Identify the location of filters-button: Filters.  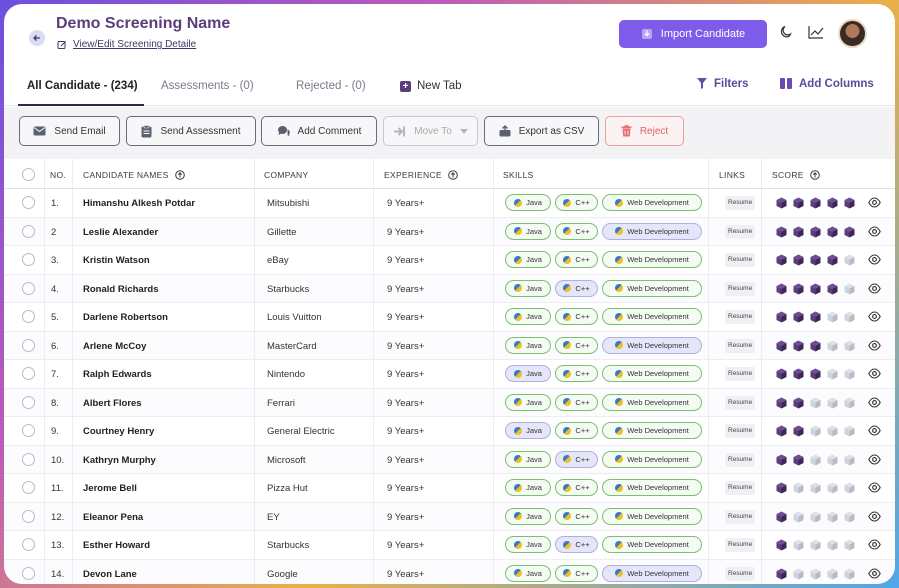
(722, 83).